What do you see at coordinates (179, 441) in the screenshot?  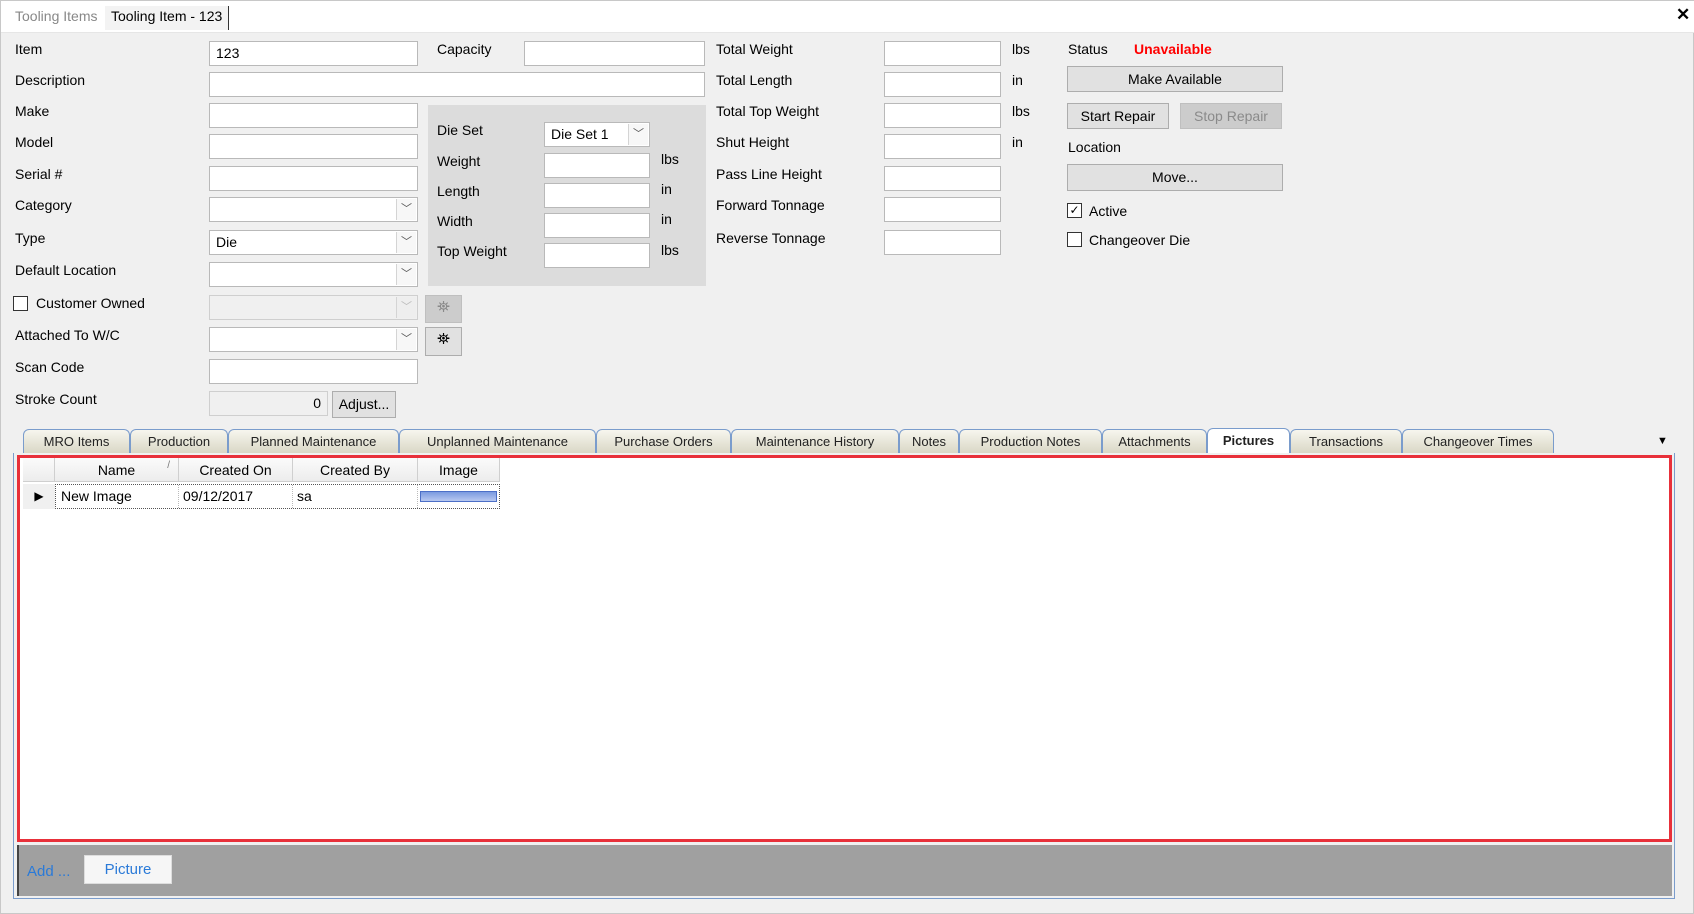 I see `tab-production: Production` at bounding box center [179, 441].